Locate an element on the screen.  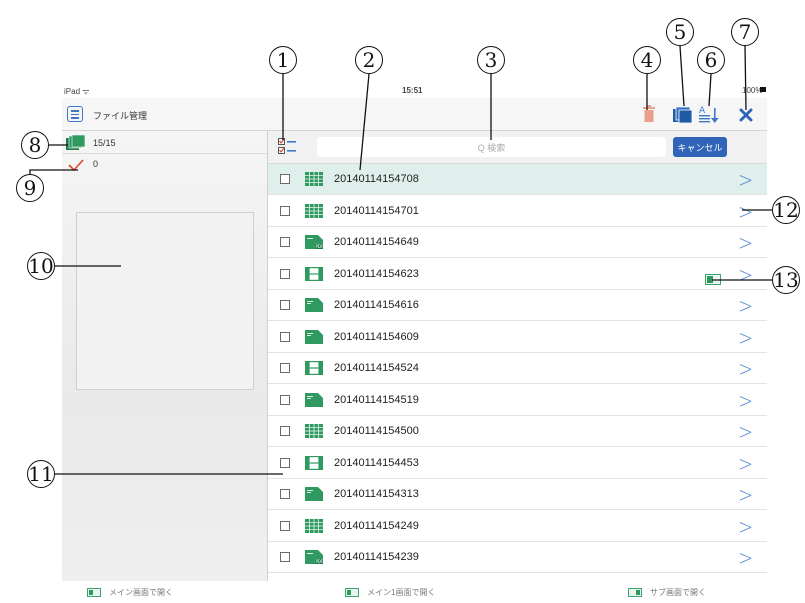
open-sub-label: サブ画面で開く is located at coordinates (678, 592).